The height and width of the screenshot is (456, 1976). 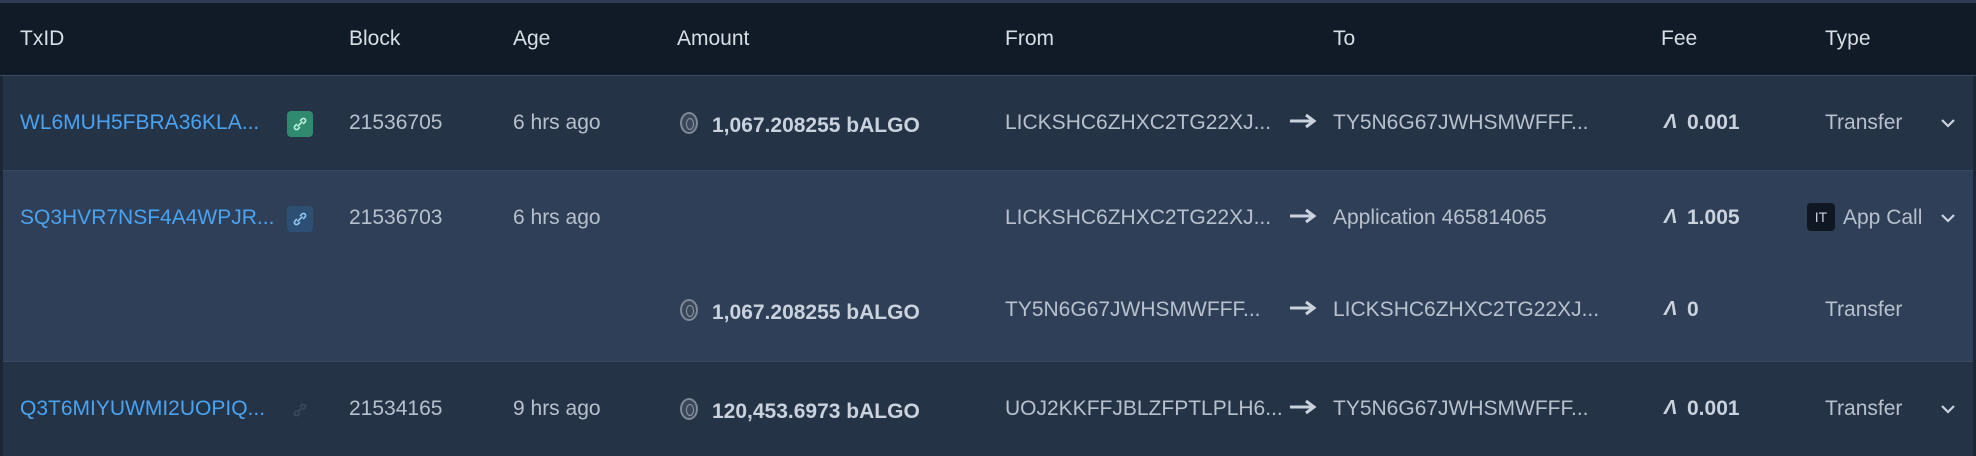 I want to click on tx-type: App Call, so click(x=1883, y=217).